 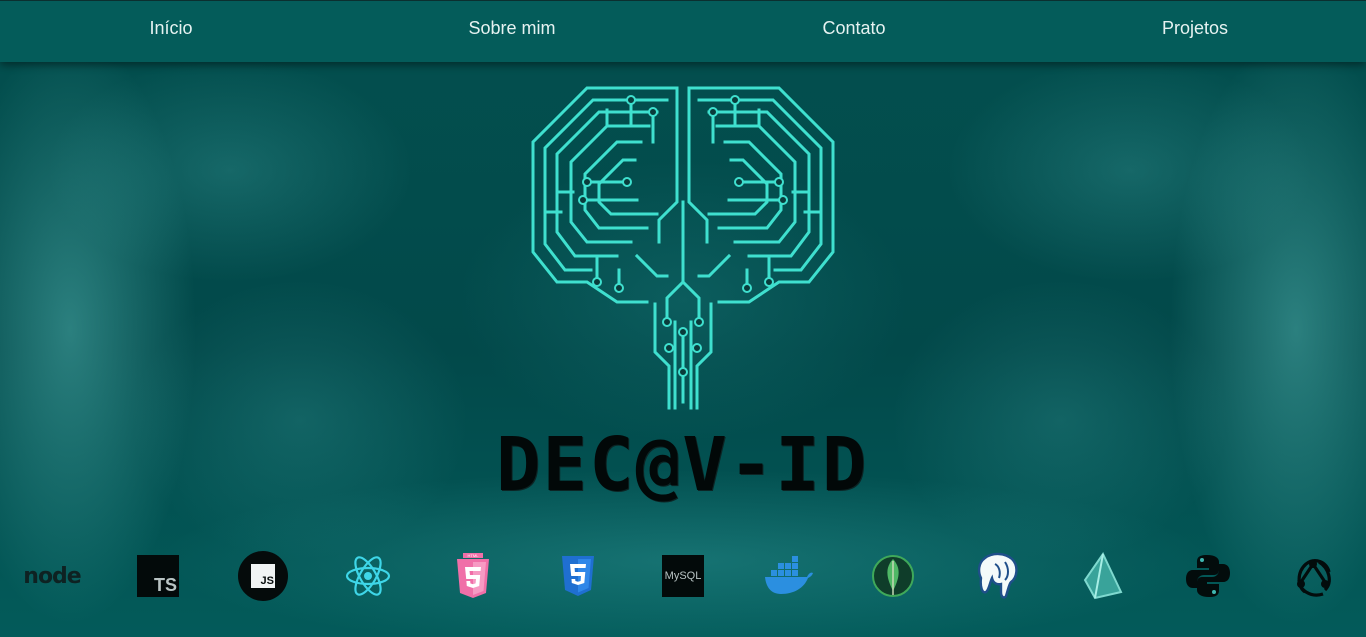 What do you see at coordinates (578, 576) in the screenshot?
I see `css3-icon` at bounding box center [578, 576].